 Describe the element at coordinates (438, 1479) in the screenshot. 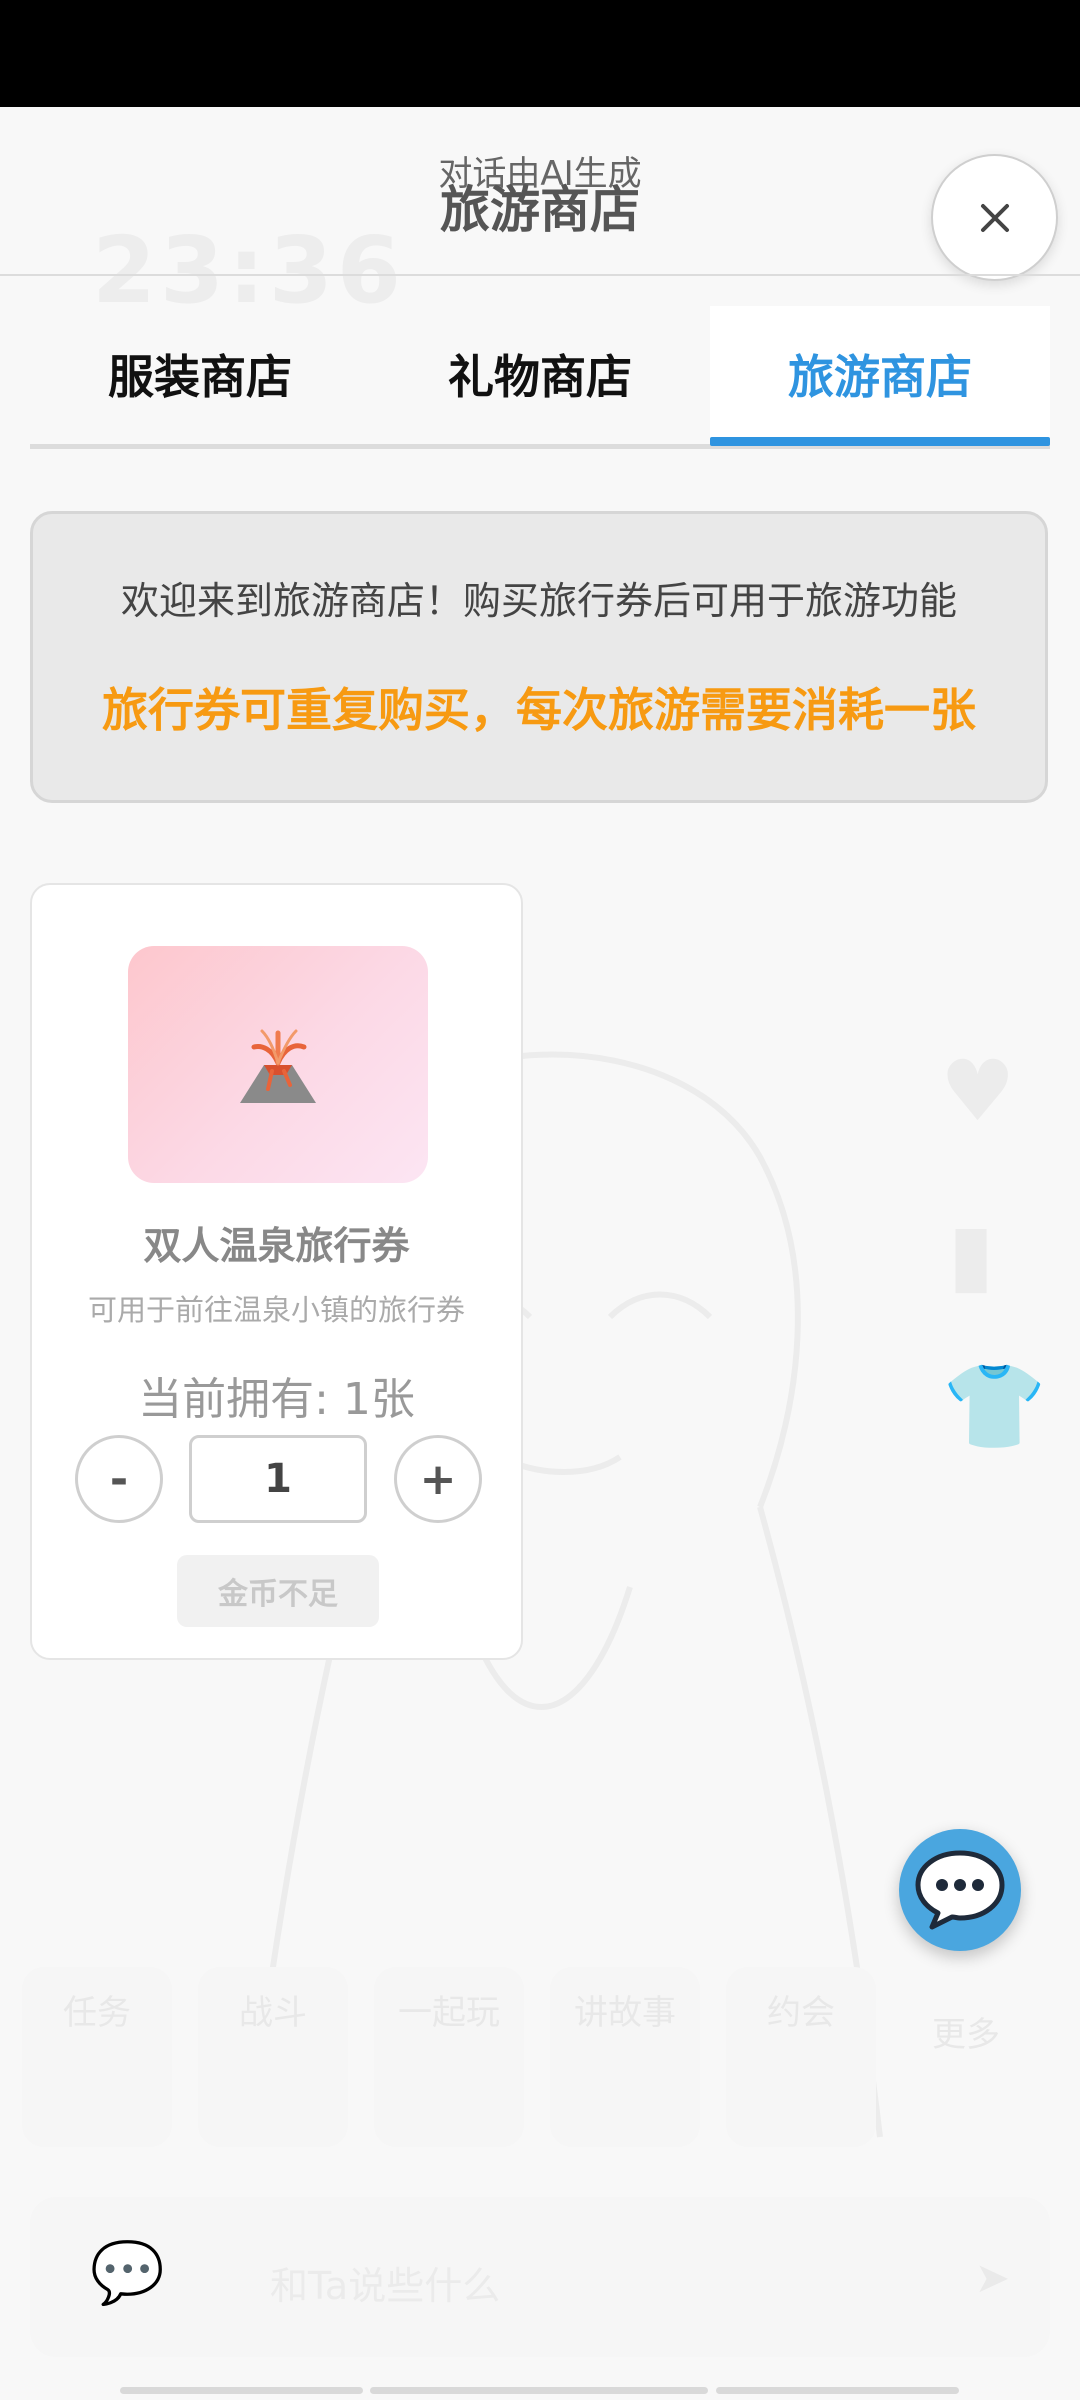

I see `increment-button: +` at that location.